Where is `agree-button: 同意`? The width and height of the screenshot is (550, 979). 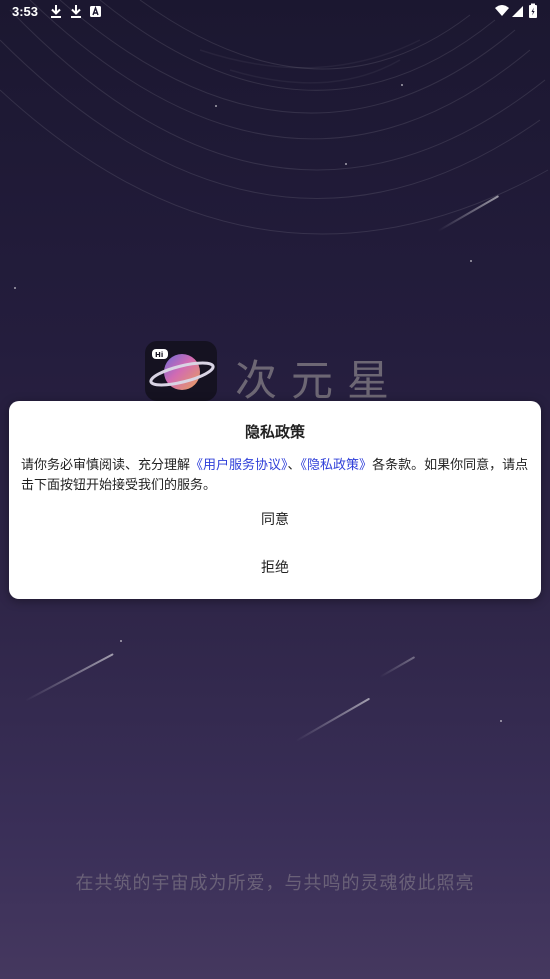 agree-button: 同意 is located at coordinates (275, 520).